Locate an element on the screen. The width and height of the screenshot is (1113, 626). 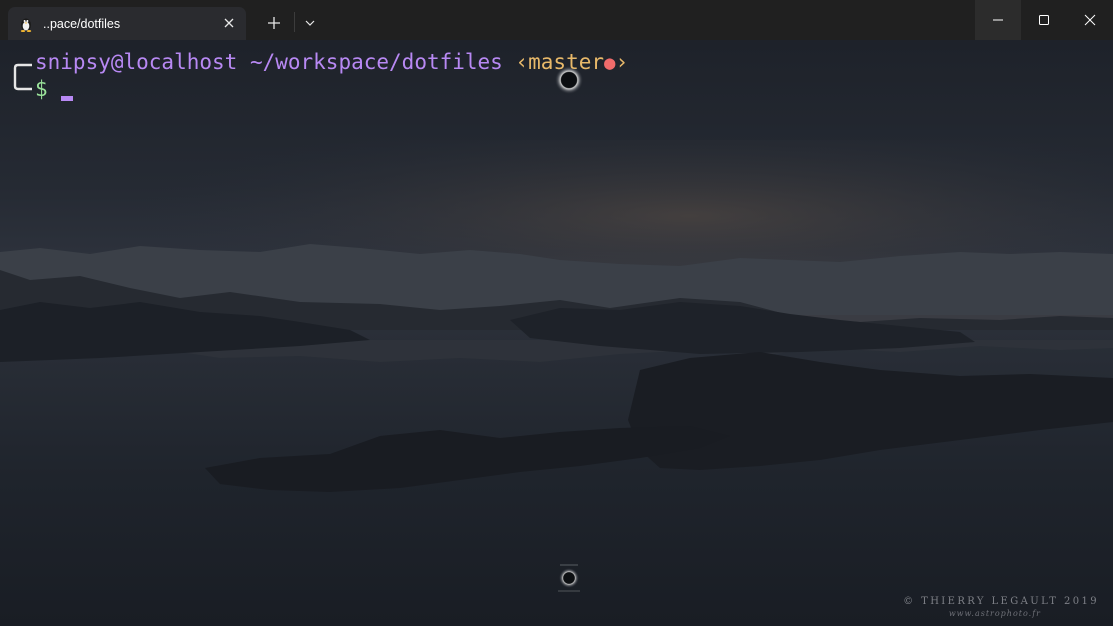
minimize-icon is located at coordinates (998, 20).